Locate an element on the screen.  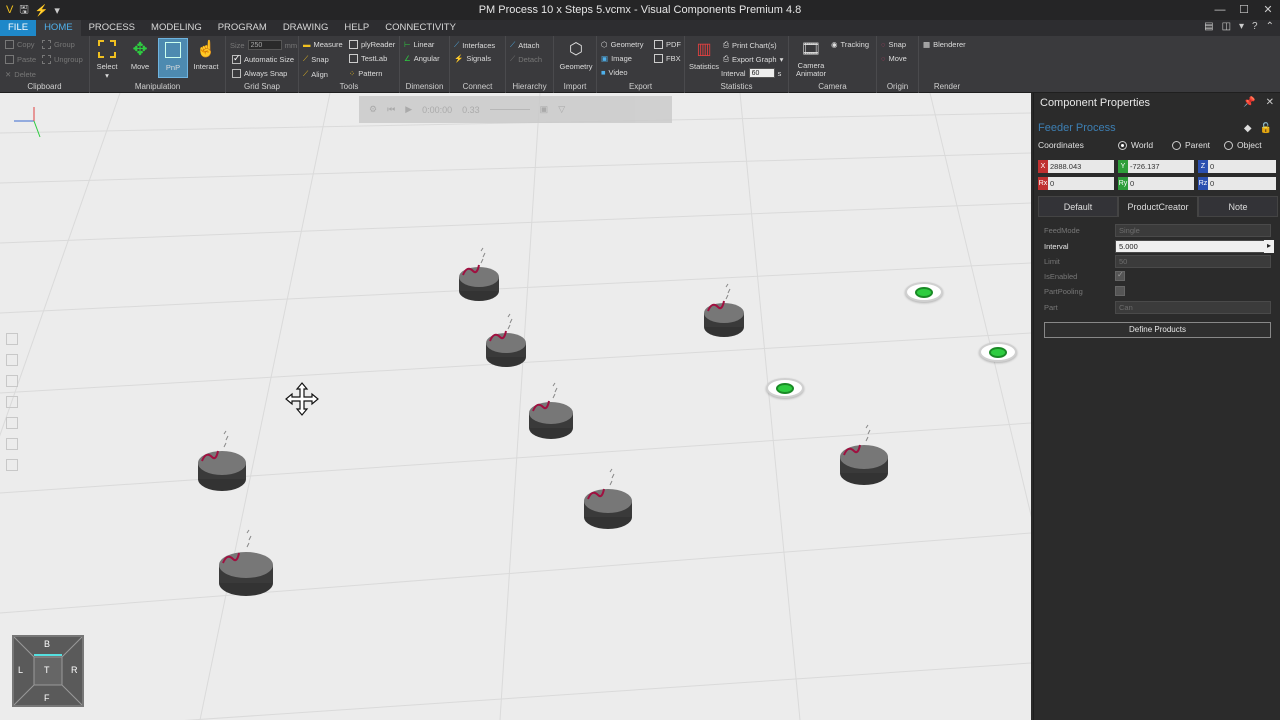
collapse-ribbon-icon: ⌃ is located at coordinates (1270, 26).